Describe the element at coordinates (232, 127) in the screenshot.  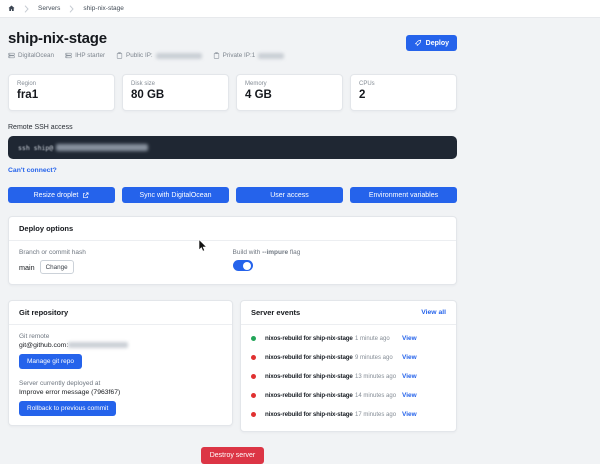
I see `ssh-label: Remote SSH access` at that location.